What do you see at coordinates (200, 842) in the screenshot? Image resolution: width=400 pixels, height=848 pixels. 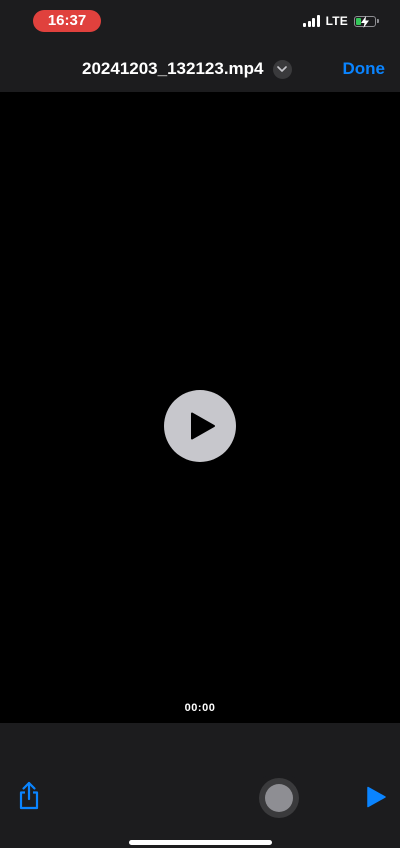 I see `home-indicator` at bounding box center [200, 842].